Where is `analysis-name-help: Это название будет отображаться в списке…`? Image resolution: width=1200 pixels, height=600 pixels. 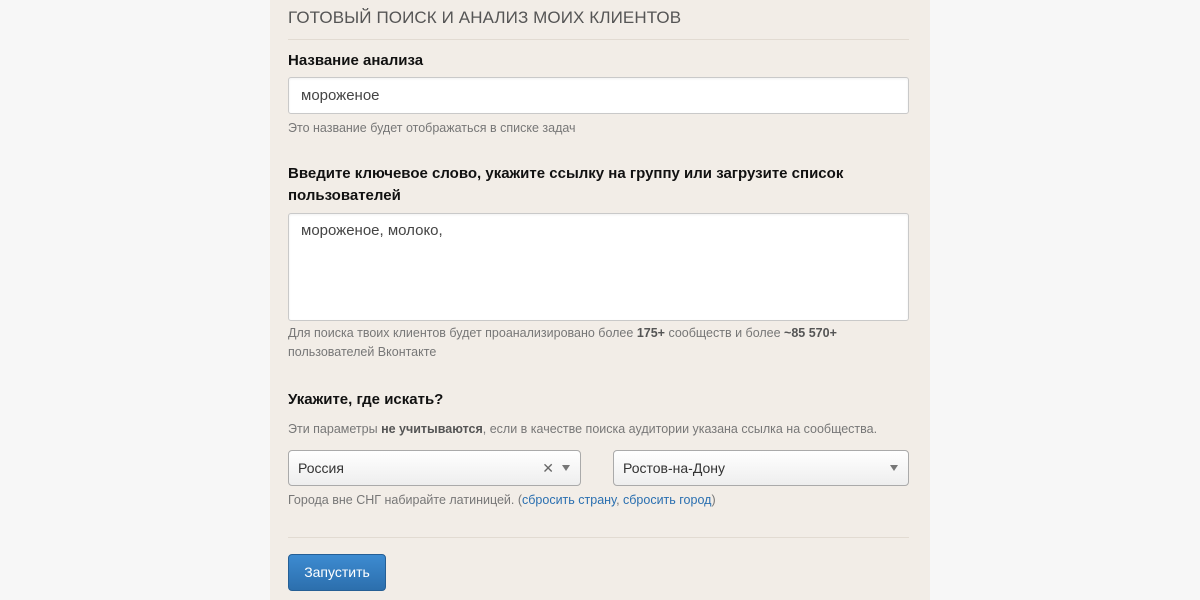 analysis-name-help: Это название будет отображаться в списке… is located at coordinates (432, 128).